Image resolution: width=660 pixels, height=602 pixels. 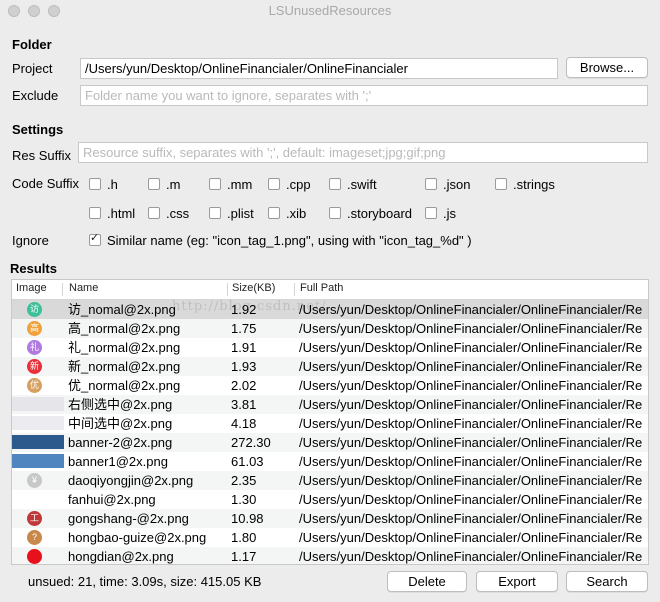 I want to click on suffix-checkbox-plist: .plist, so click(x=231, y=213).